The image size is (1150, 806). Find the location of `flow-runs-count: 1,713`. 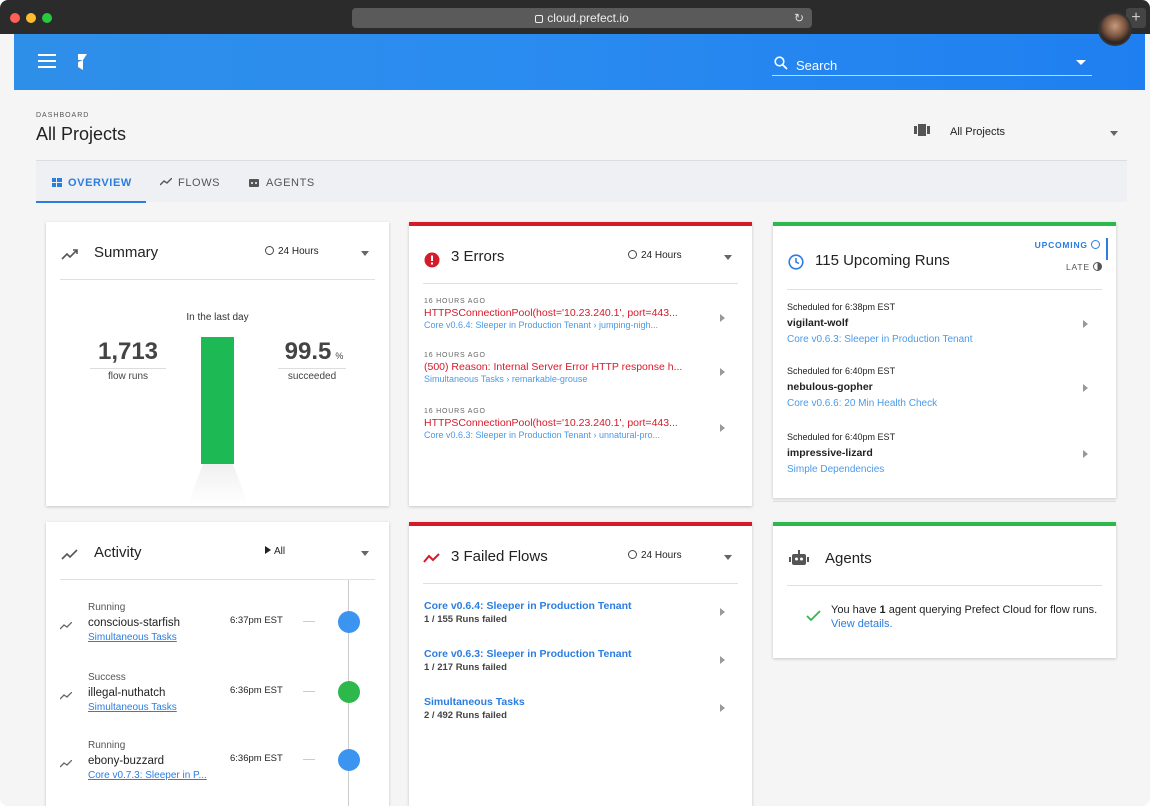

flow-runs-count: 1,713 is located at coordinates (128, 351).